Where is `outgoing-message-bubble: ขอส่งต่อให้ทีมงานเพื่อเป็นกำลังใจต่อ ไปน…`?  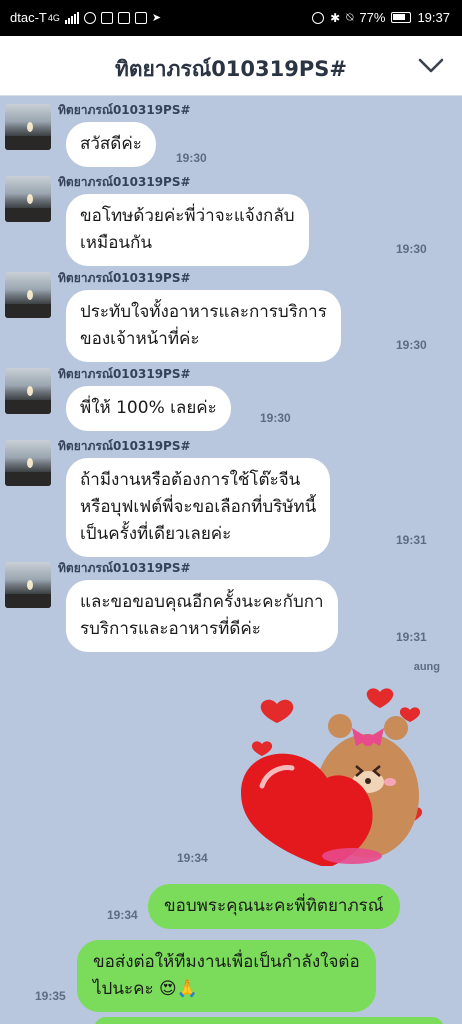 outgoing-message-bubble: ขอส่งต่อให้ทีมงานเพื่อเป็นกำลังใจต่อ ไปน… is located at coordinates (226, 976).